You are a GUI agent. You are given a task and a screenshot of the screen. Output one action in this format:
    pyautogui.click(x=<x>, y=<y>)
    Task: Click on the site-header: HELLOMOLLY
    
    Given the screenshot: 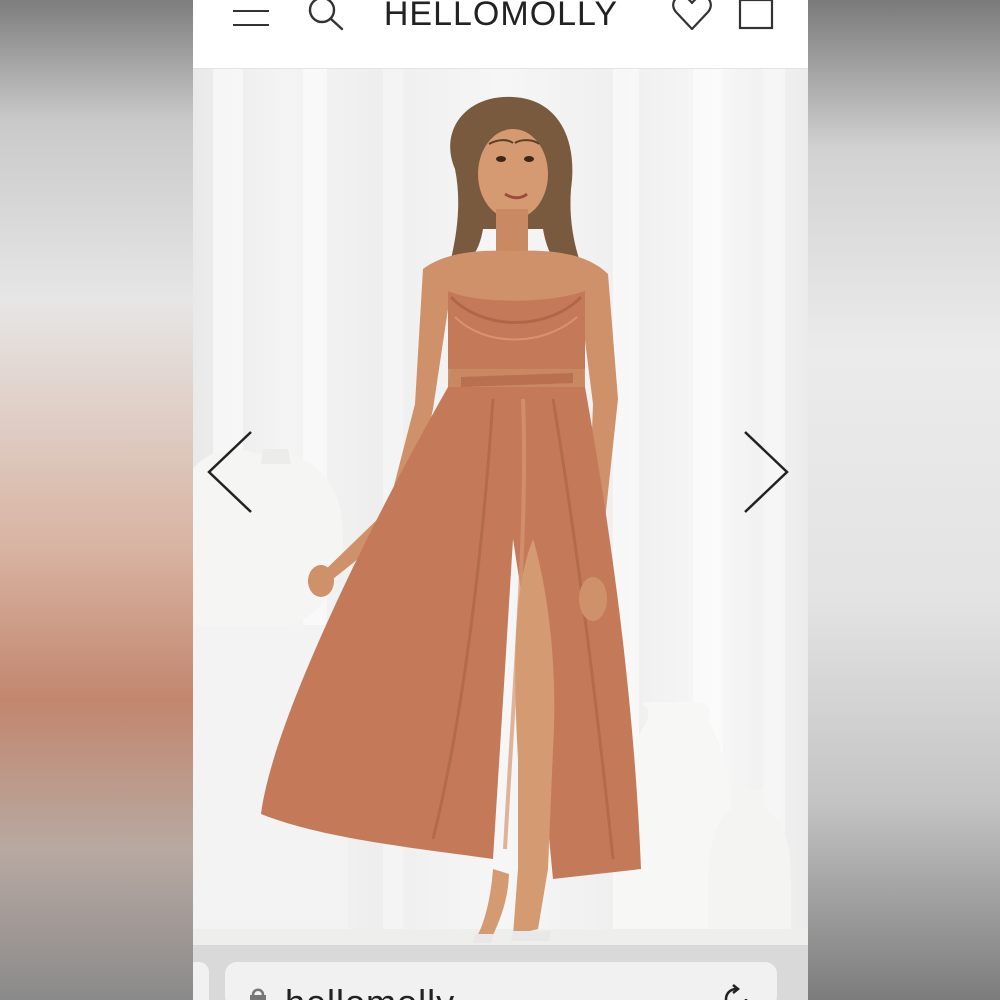 What is the action you would take?
    pyautogui.click(x=500, y=34)
    